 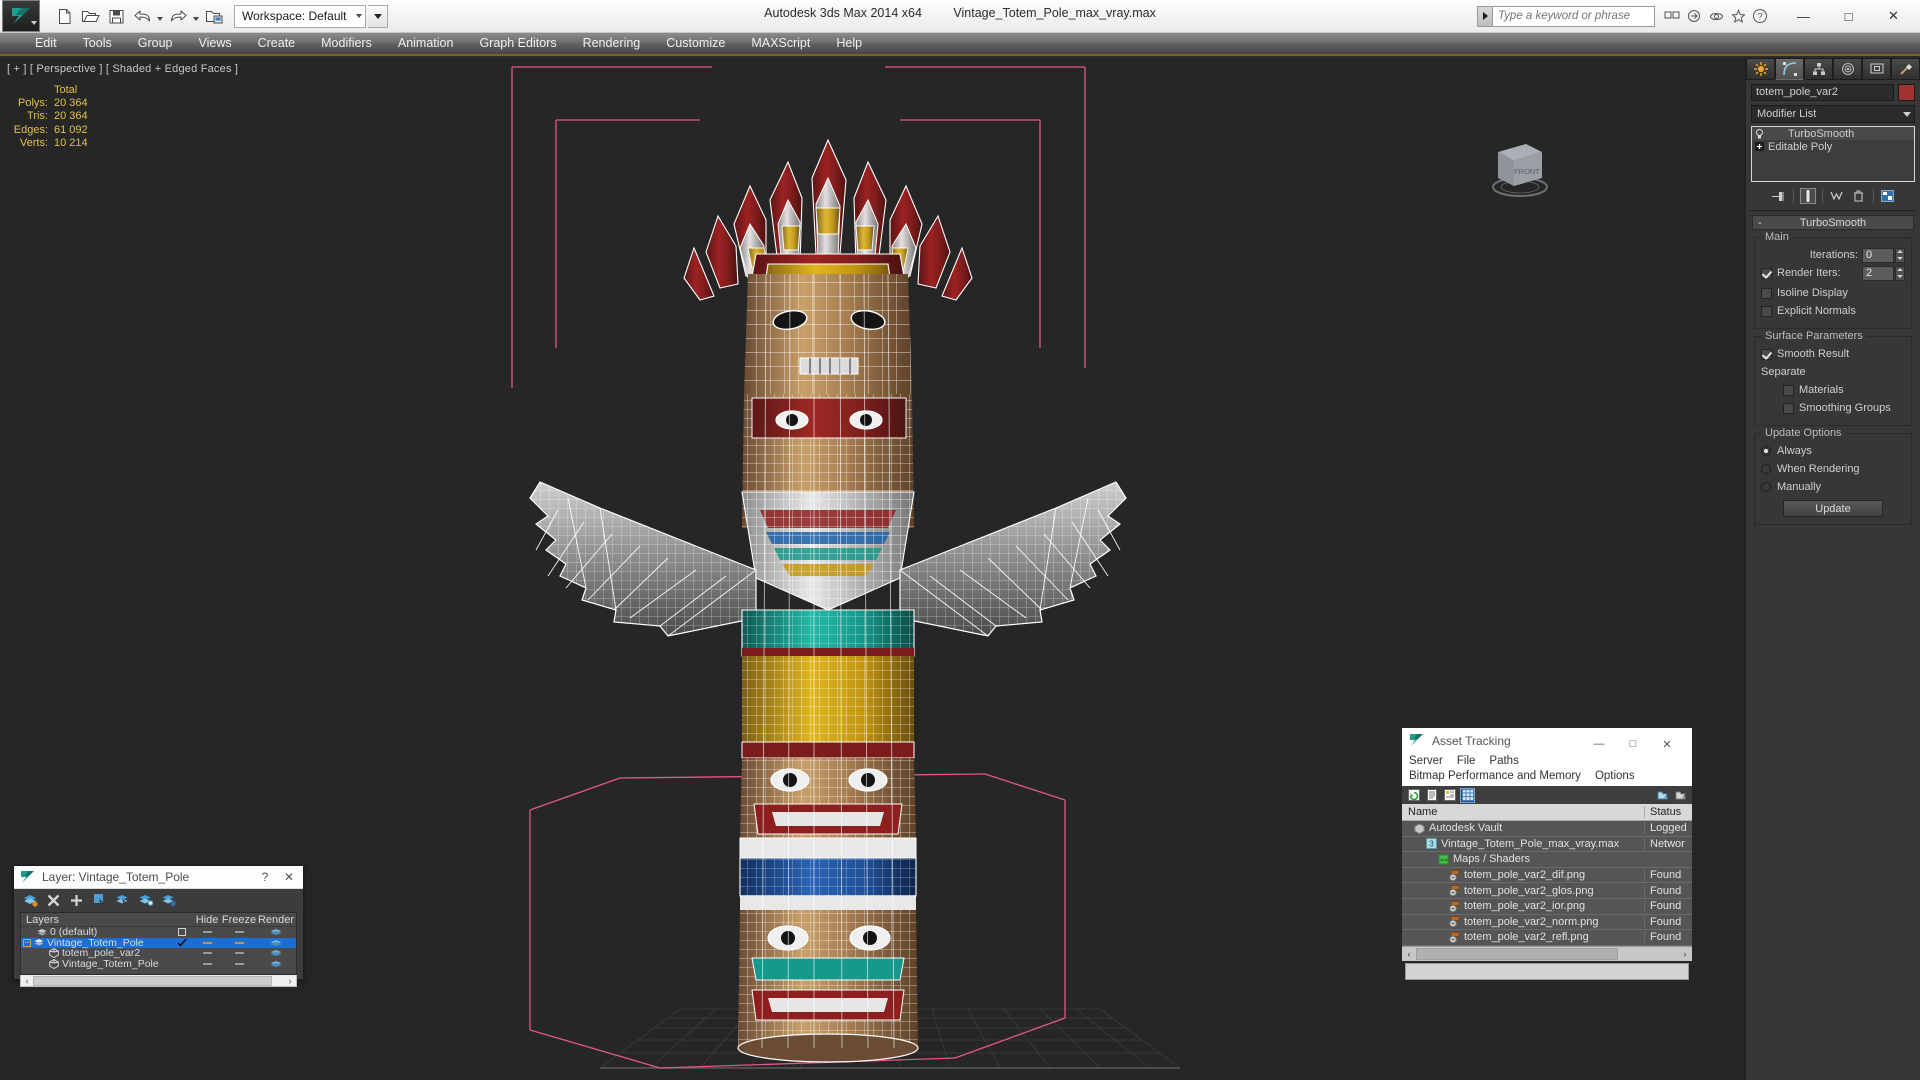 I want to click on undo-dropdown-icon, so click(x=160, y=19).